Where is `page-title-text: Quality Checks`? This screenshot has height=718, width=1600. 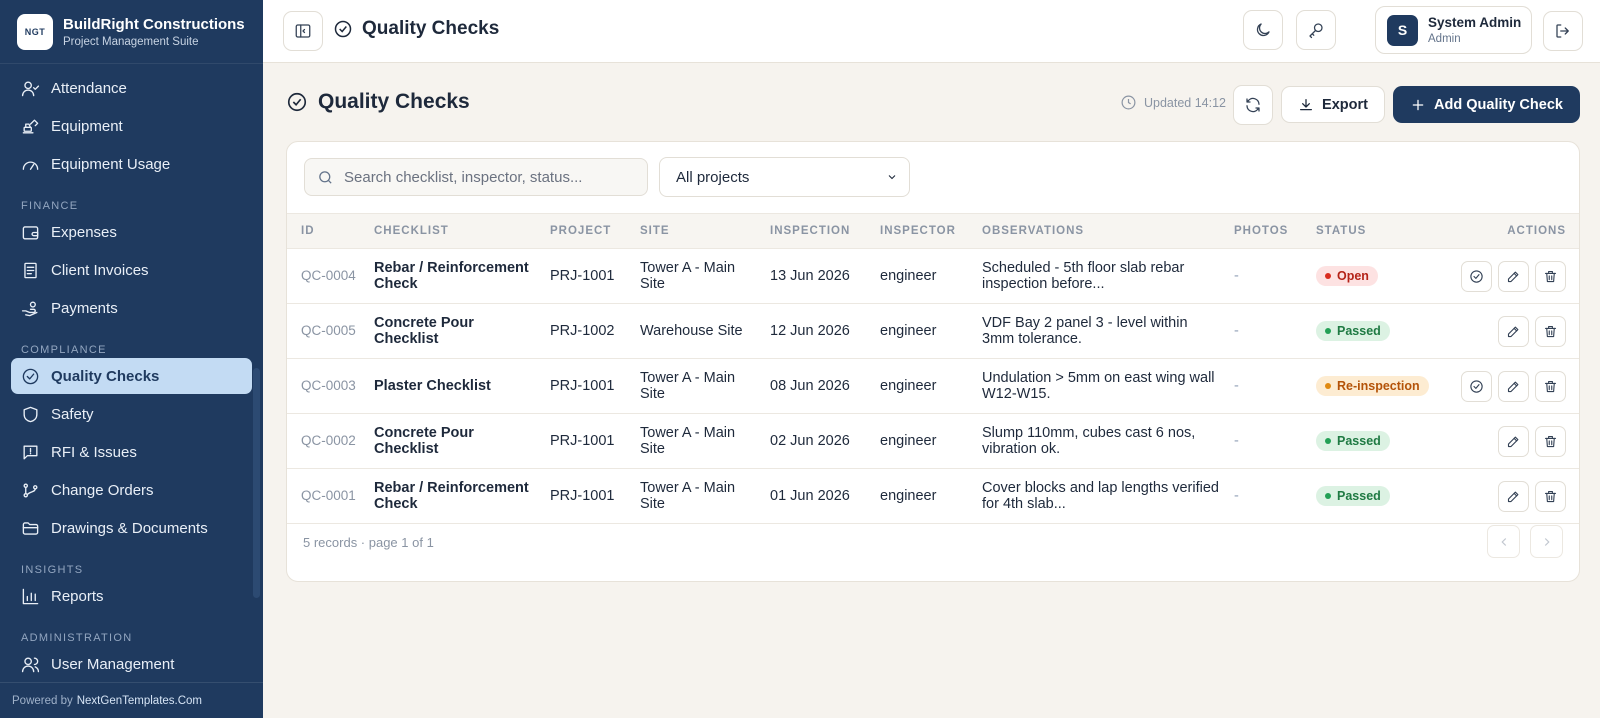
page-title-text: Quality Checks is located at coordinates (394, 101).